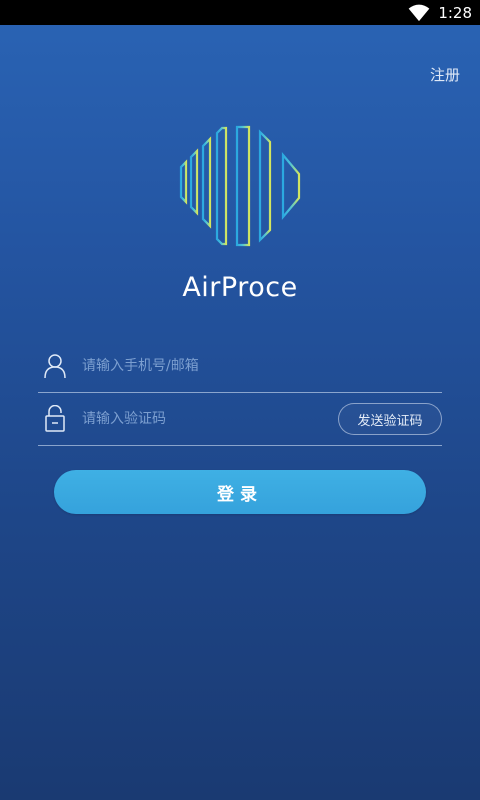 This screenshot has height=800, width=480. Describe the element at coordinates (240, 12) in the screenshot. I see `status-bar: 1:28` at that location.